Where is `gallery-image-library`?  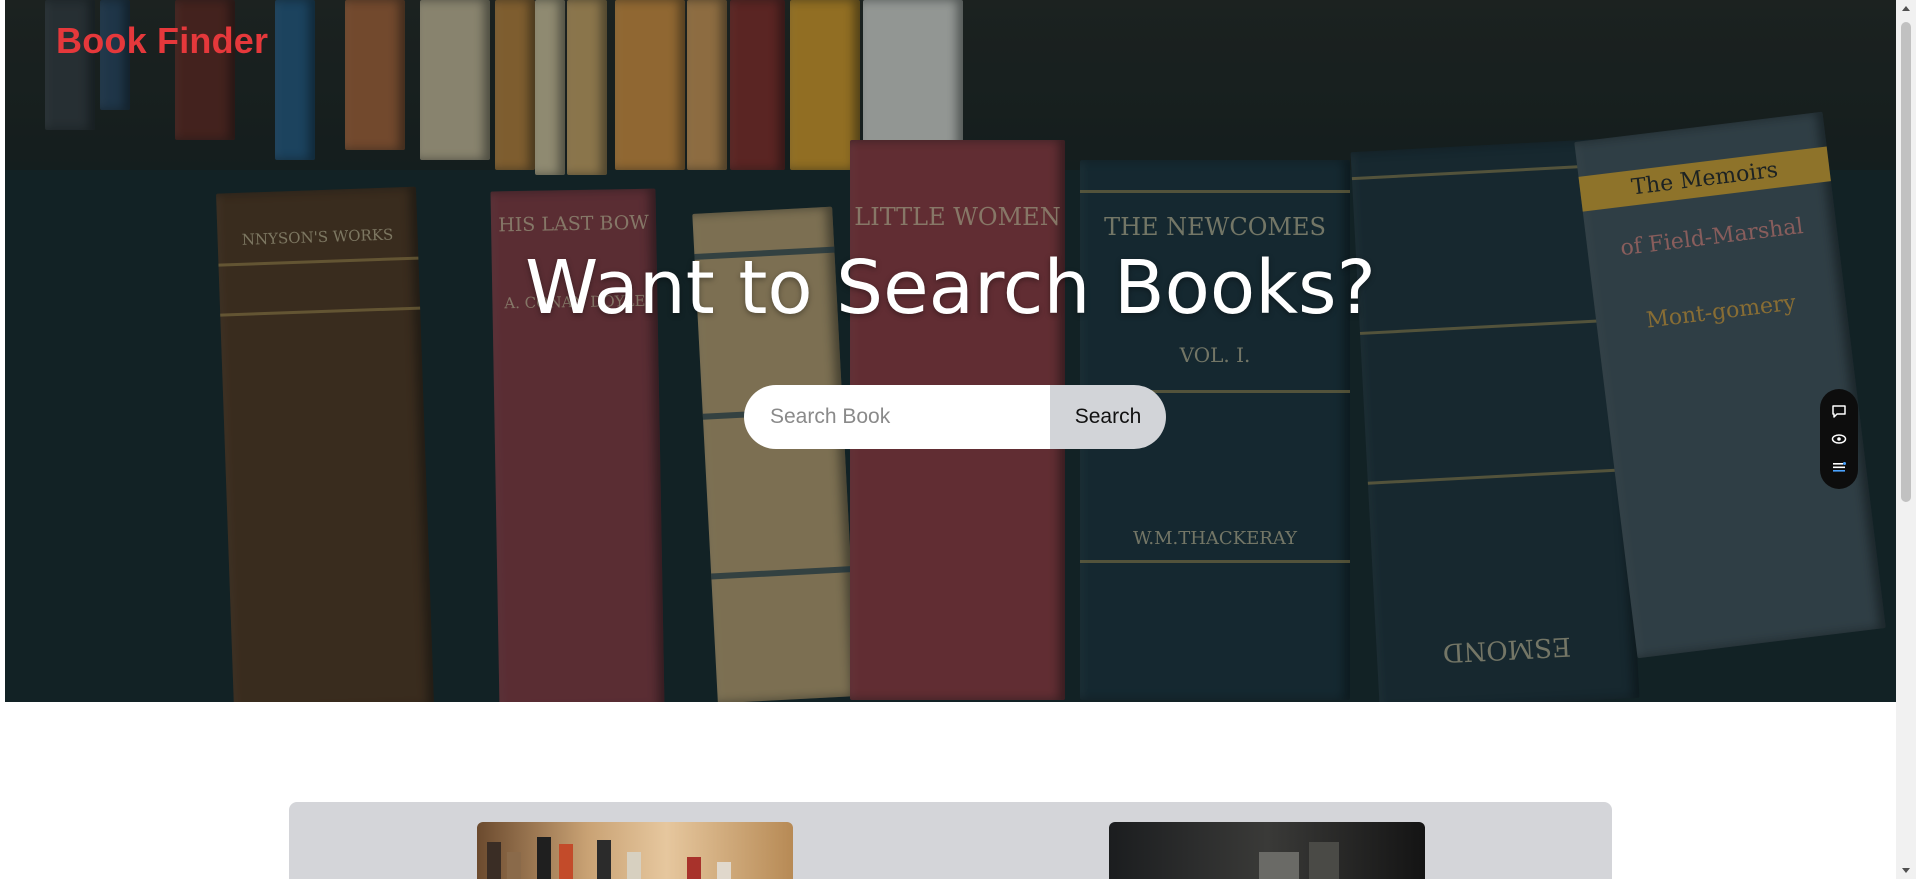
gallery-image-library is located at coordinates (1267, 850).